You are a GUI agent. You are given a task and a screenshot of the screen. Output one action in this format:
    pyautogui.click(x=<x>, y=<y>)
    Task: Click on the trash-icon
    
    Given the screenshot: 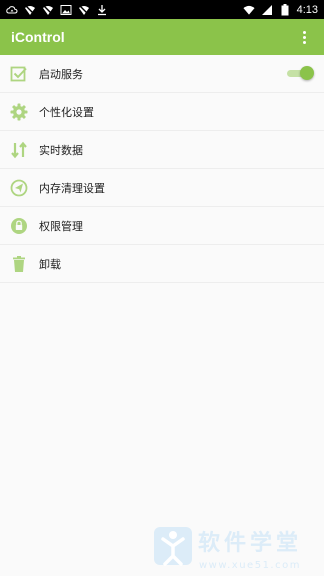 What is the action you would take?
    pyautogui.click(x=19, y=264)
    